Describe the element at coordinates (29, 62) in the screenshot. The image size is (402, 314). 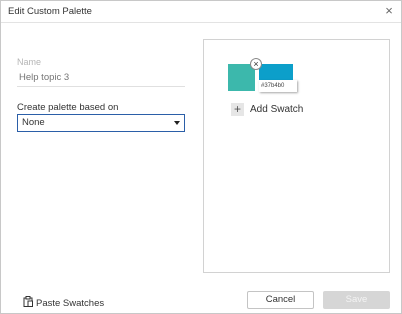
I see `name-label: Name` at that location.